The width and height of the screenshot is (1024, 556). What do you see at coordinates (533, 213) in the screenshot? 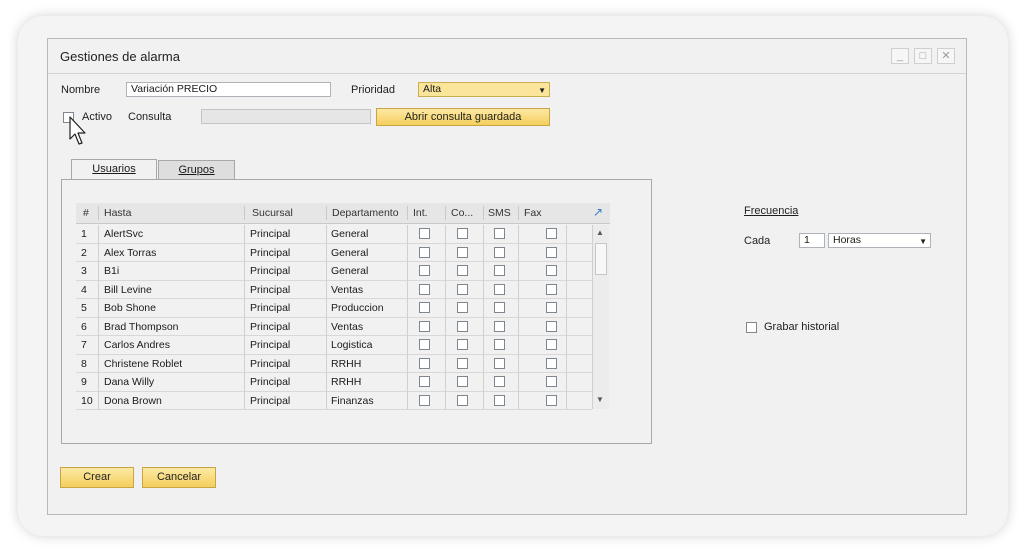
I see `header-fax: Fax` at bounding box center [533, 213].